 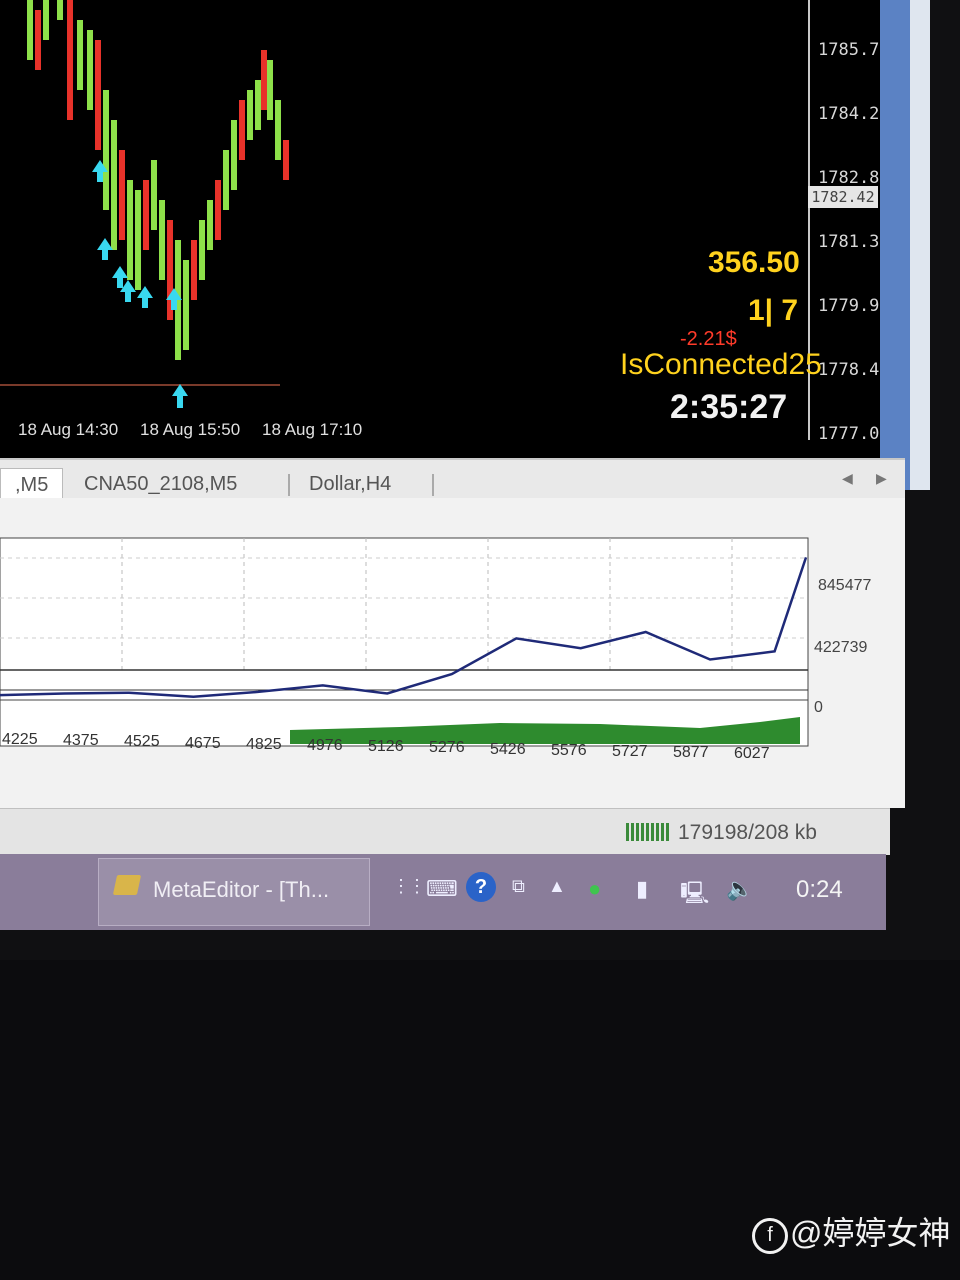 What do you see at coordinates (190, 429) in the screenshot?
I see `time-tick: 18 Aug 15:50` at bounding box center [190, 429].